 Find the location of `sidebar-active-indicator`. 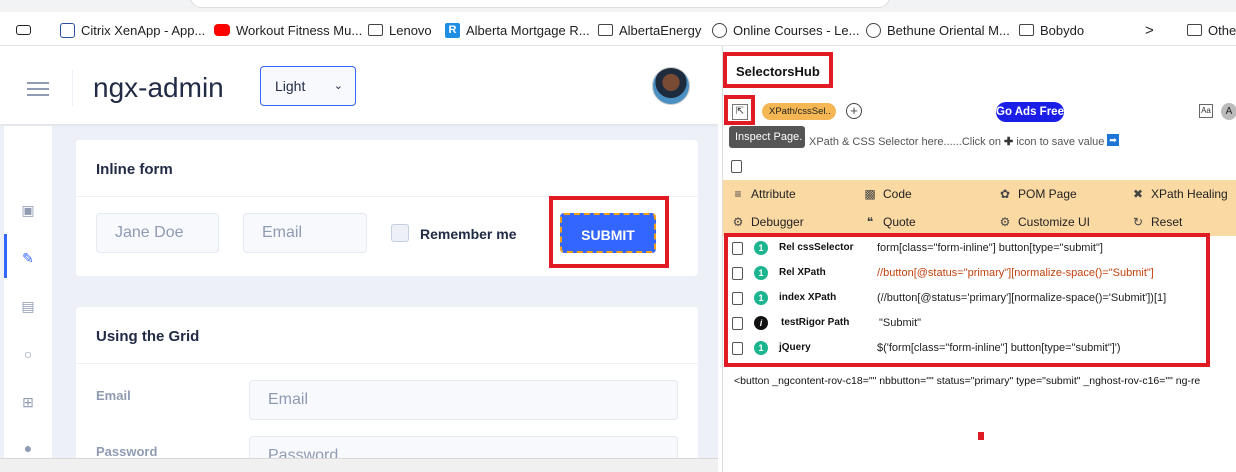

sidebar-active-indicator is located at coordinates (5, 256).